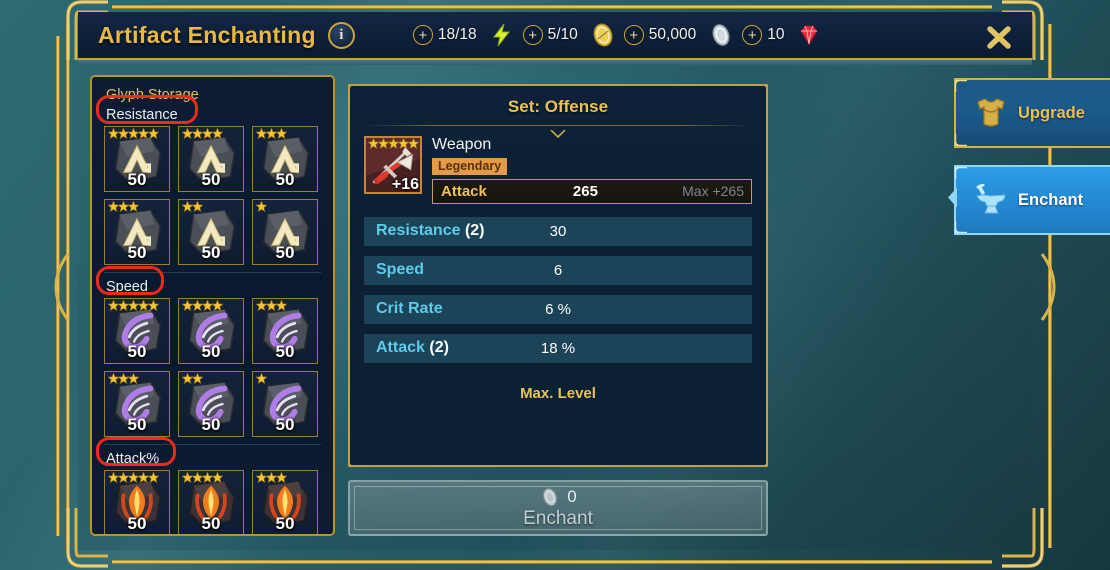  I want to click on main-stat-max: Max +265, so click(713, 191).